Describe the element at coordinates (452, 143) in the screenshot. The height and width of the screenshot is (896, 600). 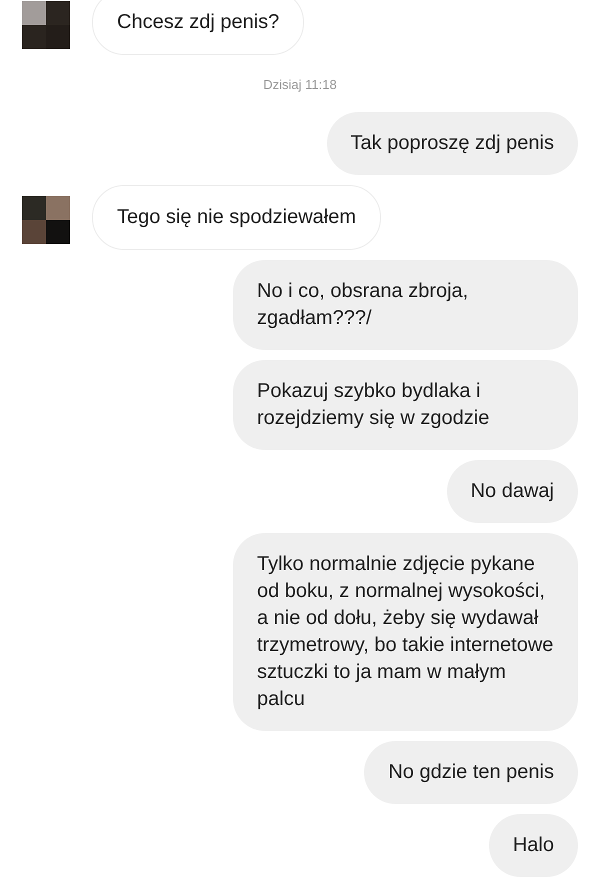
I see `message-bubble: Tak poproszę zdj penis` at that location.